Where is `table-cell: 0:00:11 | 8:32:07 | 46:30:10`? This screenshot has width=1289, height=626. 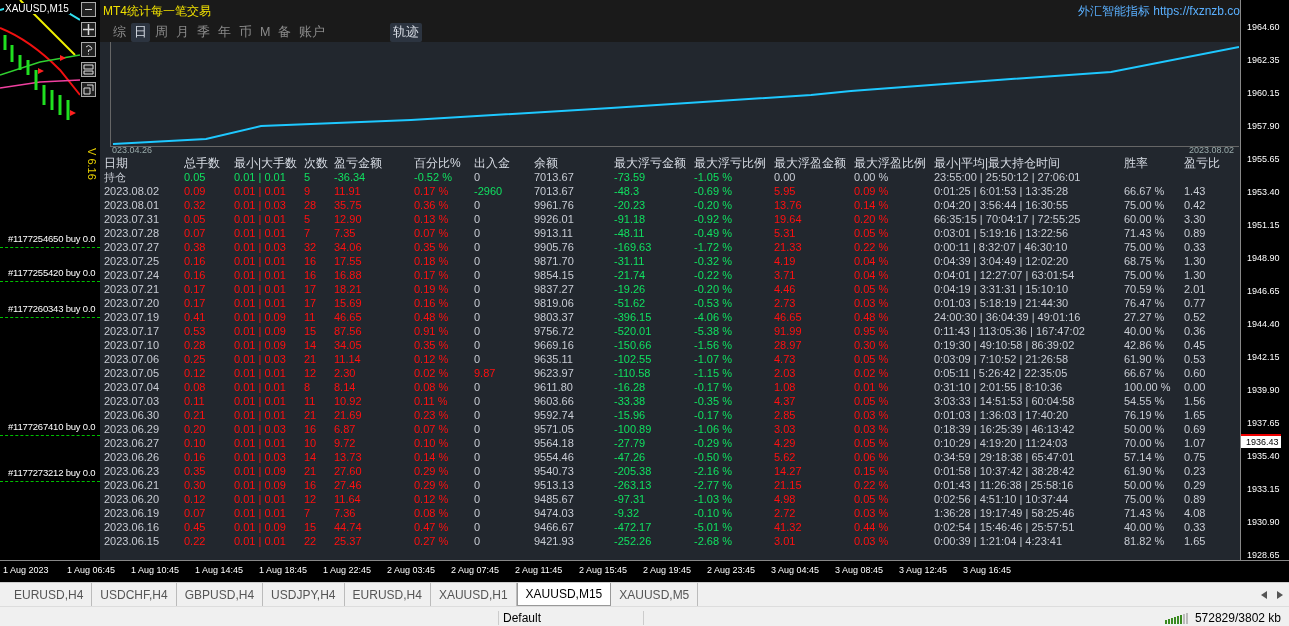
table-cell: 0:00:11 | 8:32:07 | 46:30:10 is located at coordinates (1001, 247).